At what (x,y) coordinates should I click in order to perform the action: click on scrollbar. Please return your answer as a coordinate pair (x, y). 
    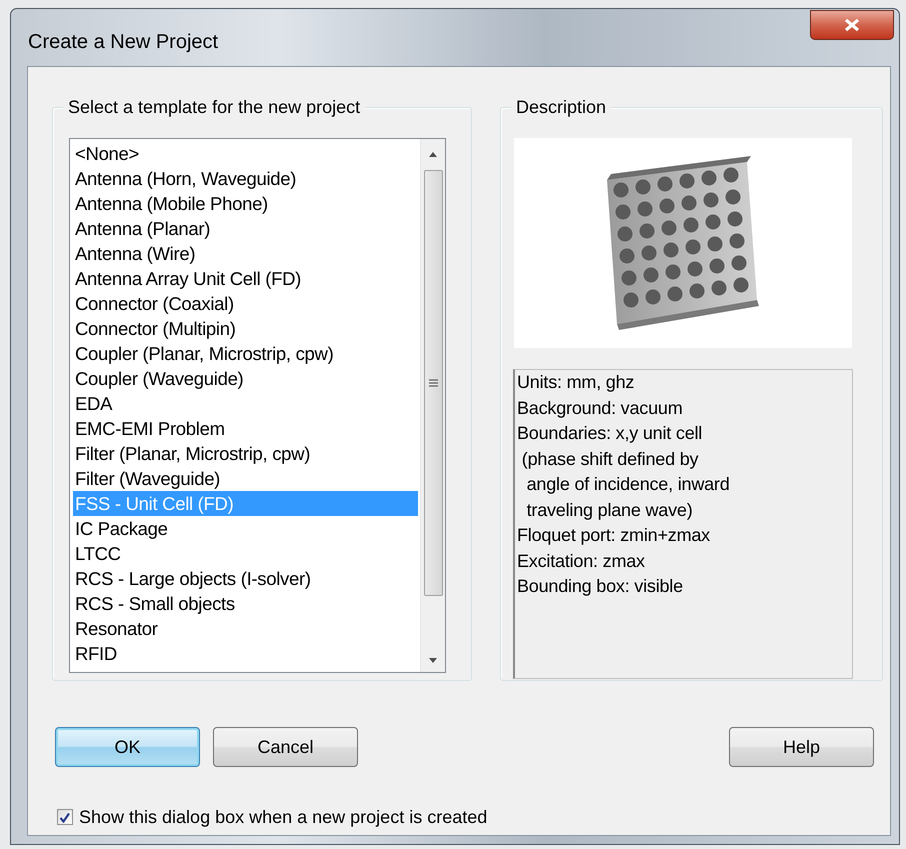
    Looking at the image, I should click on (432, 405).